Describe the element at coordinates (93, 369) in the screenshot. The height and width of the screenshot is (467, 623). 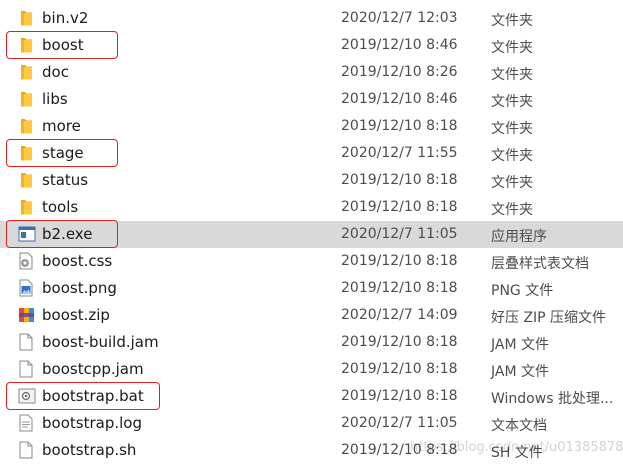
I see `file-name: boostcpp.jam` at that location.